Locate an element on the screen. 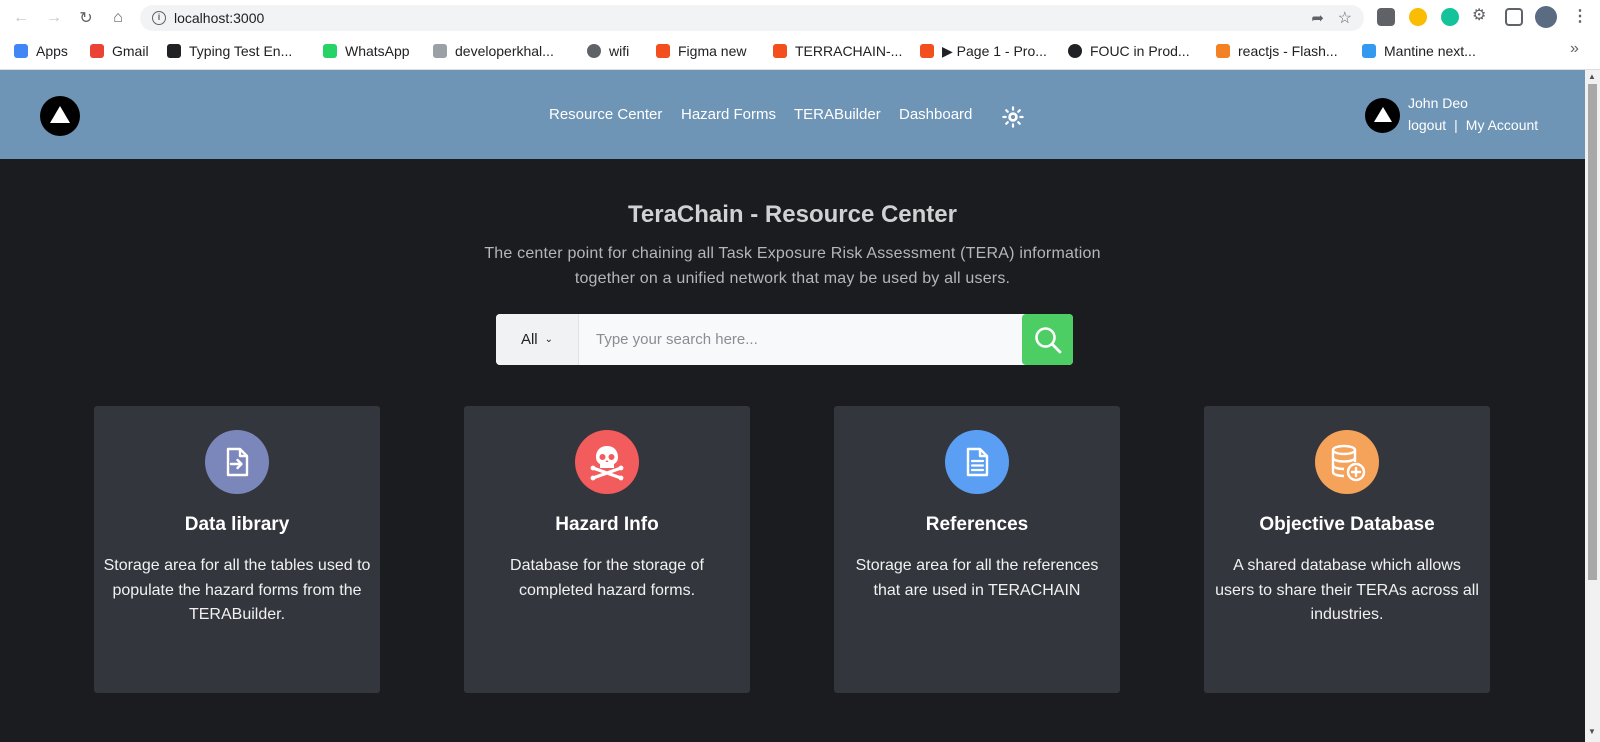 This screenshot has height=742, width=1600. github-icon is located at coordinates (1075, 51).